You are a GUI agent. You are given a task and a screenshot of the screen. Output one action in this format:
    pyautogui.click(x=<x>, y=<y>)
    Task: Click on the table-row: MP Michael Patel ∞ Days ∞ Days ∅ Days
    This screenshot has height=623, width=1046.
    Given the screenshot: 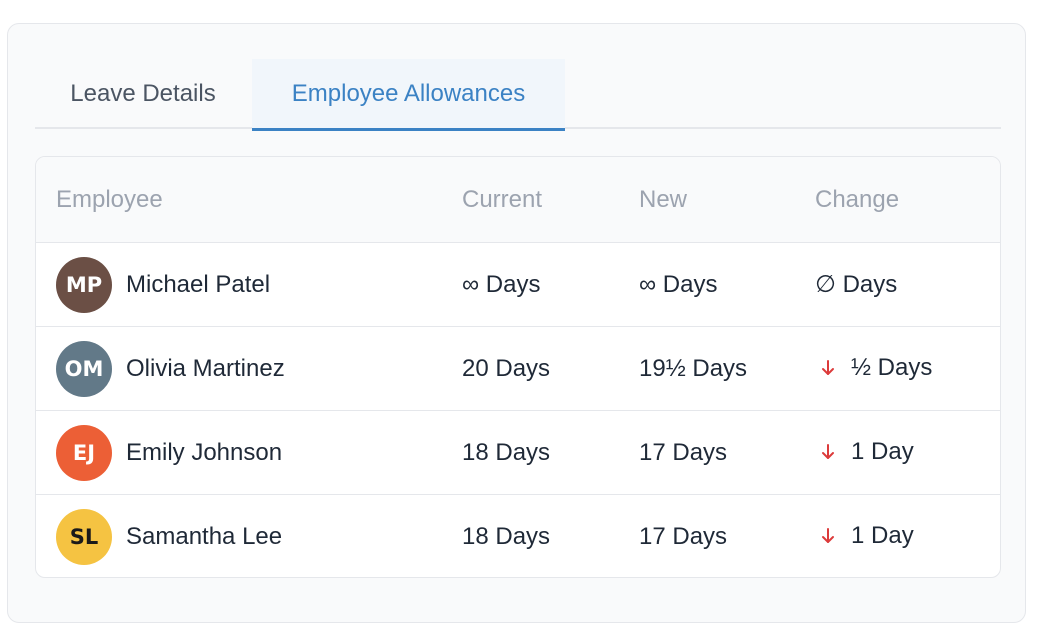 What is the action you would take?
    pyautogui.click(x=518, y=285)
    